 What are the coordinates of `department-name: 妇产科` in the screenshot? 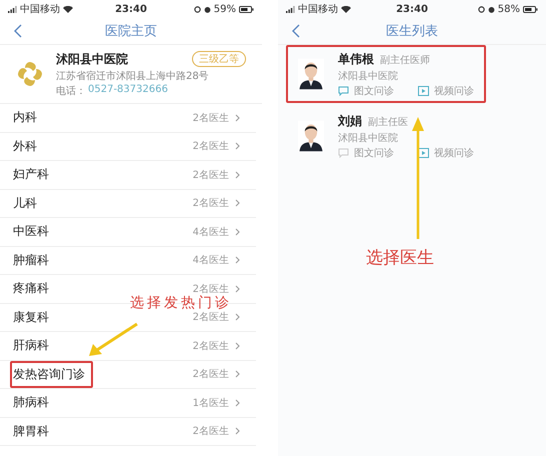 It's located at (33, 174).